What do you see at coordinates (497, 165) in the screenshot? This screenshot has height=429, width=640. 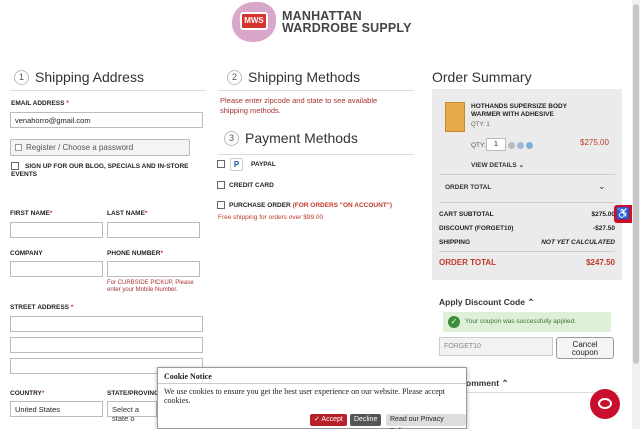 I see `view-details-toggle: VIEW DETAILS ⌄` at bounding box center [497, 165].